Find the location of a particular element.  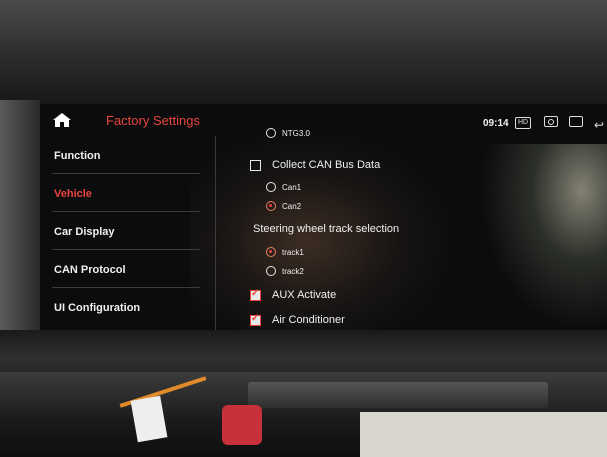

sidebar-item-car-display: Car Display is located at coordinates (123, 231).